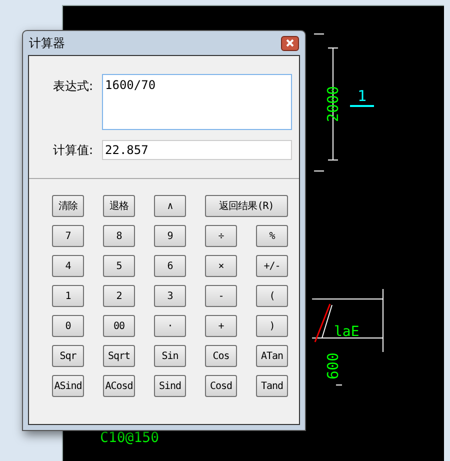 Image resolution: width=450 pixels, height=461 pixels. Describe the element at coordinates (170, 296) in the screenshot. I see `calculator-key: 3` at that location.